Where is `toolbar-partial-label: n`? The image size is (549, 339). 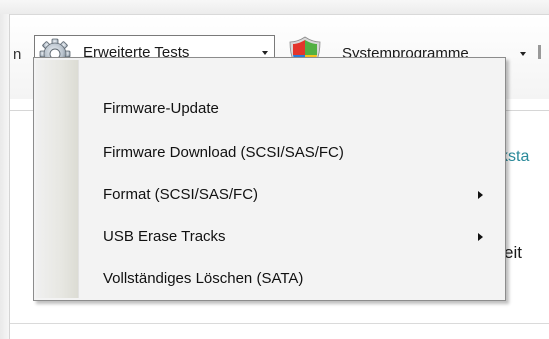
toolbar-partial-label: n is located at coordinates (17, 54).